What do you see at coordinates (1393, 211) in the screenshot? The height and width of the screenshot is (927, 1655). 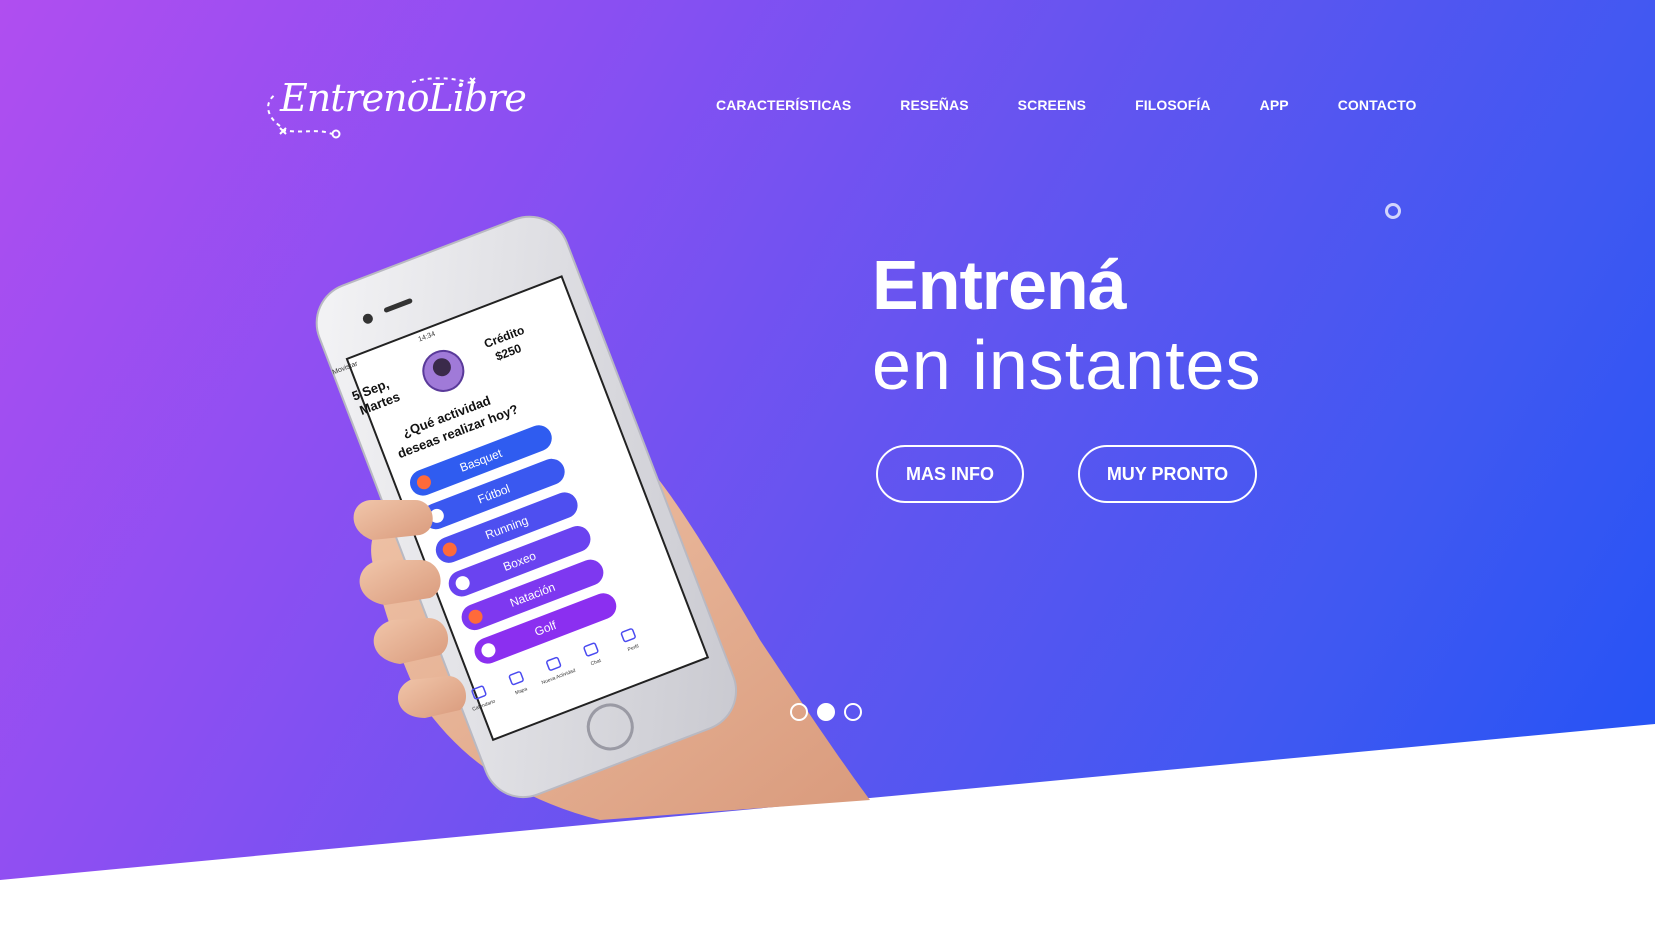 I see `scroll-indicator` at bounding box center [1393, 211].